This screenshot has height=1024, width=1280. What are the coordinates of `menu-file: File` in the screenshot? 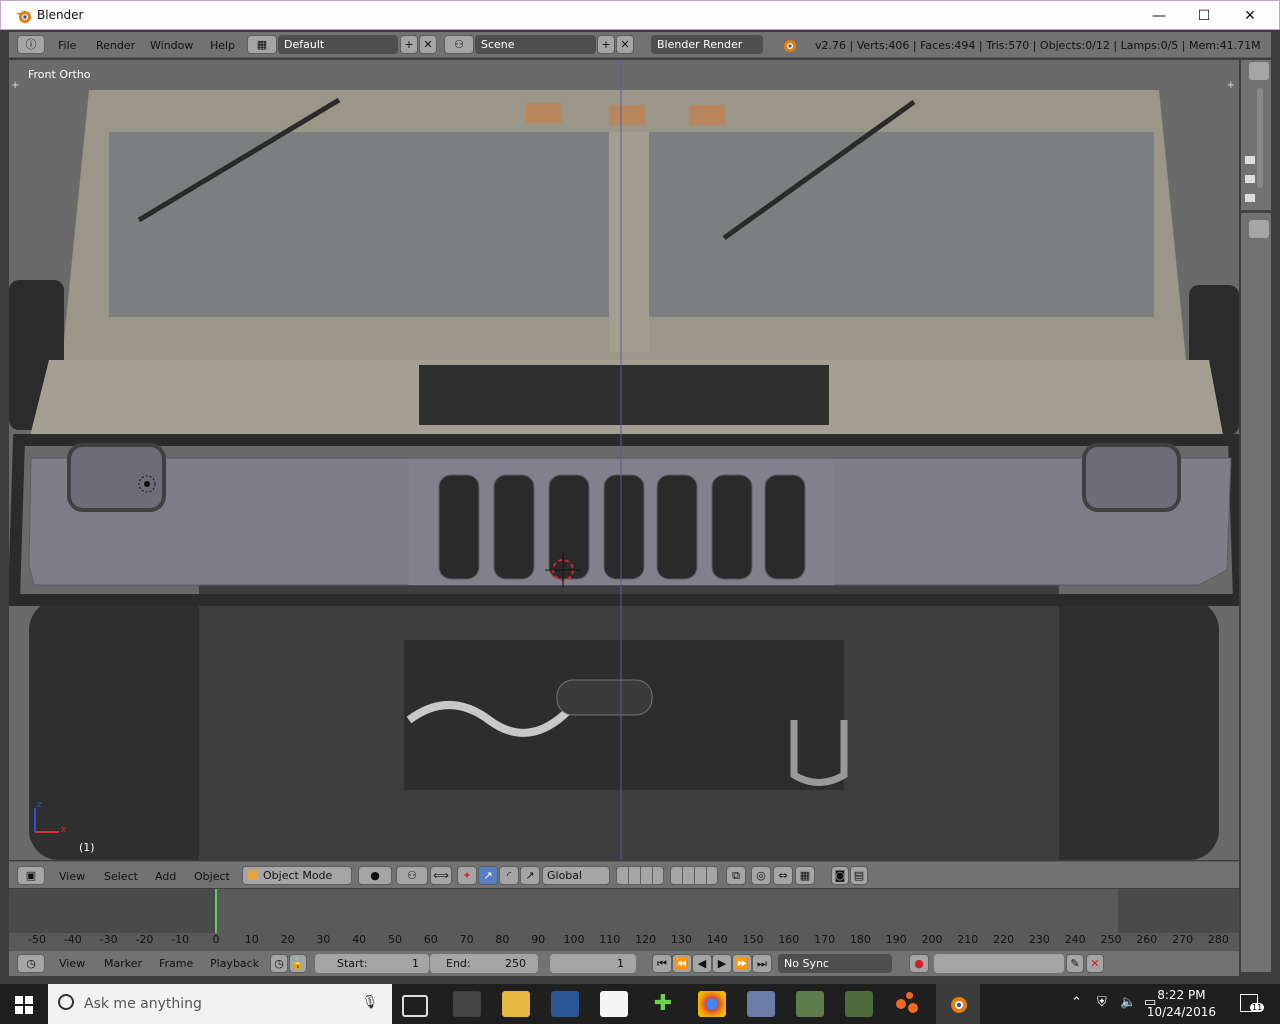 It's located at (67, 45).